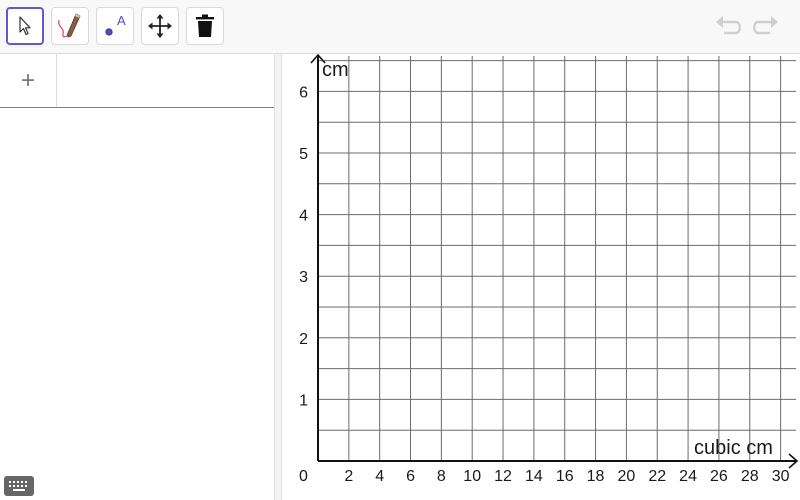 This screenshot has width=800, height=500. Describe the element at coordinates (750, 476) in the screenshot. I see `x-tick-label: 28` at that location.